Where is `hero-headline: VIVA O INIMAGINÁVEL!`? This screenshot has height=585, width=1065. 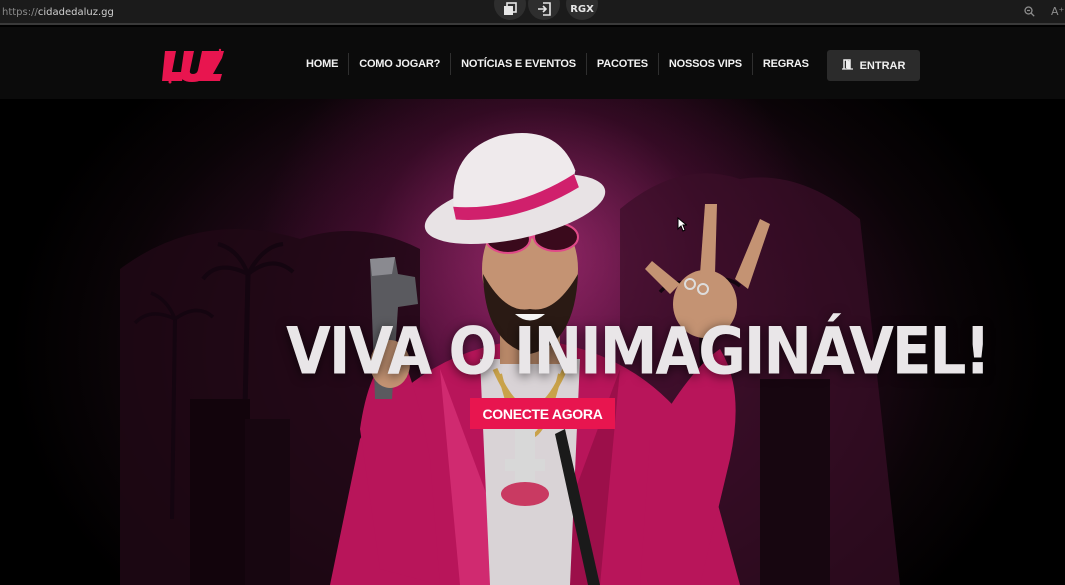 hero-headline: VIVA O INIMAGINÁVEL! is located at coordinates (638, 351).